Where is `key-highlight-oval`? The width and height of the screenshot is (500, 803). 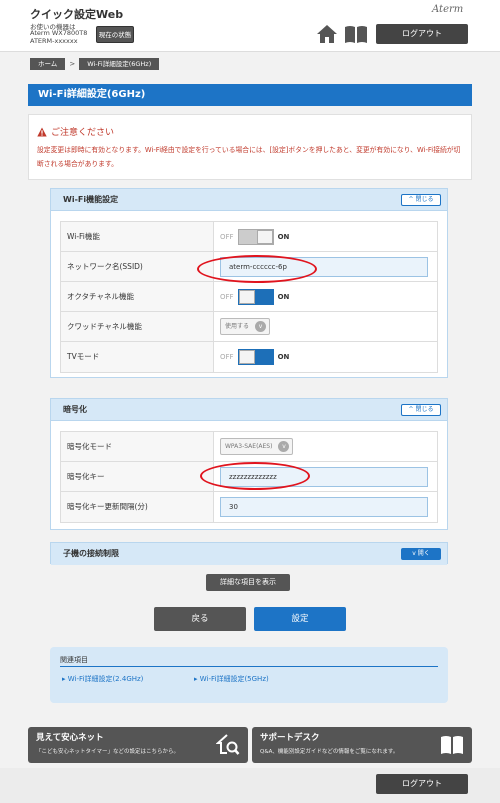
key-highlight-oval is located at coordinates (255, 476).